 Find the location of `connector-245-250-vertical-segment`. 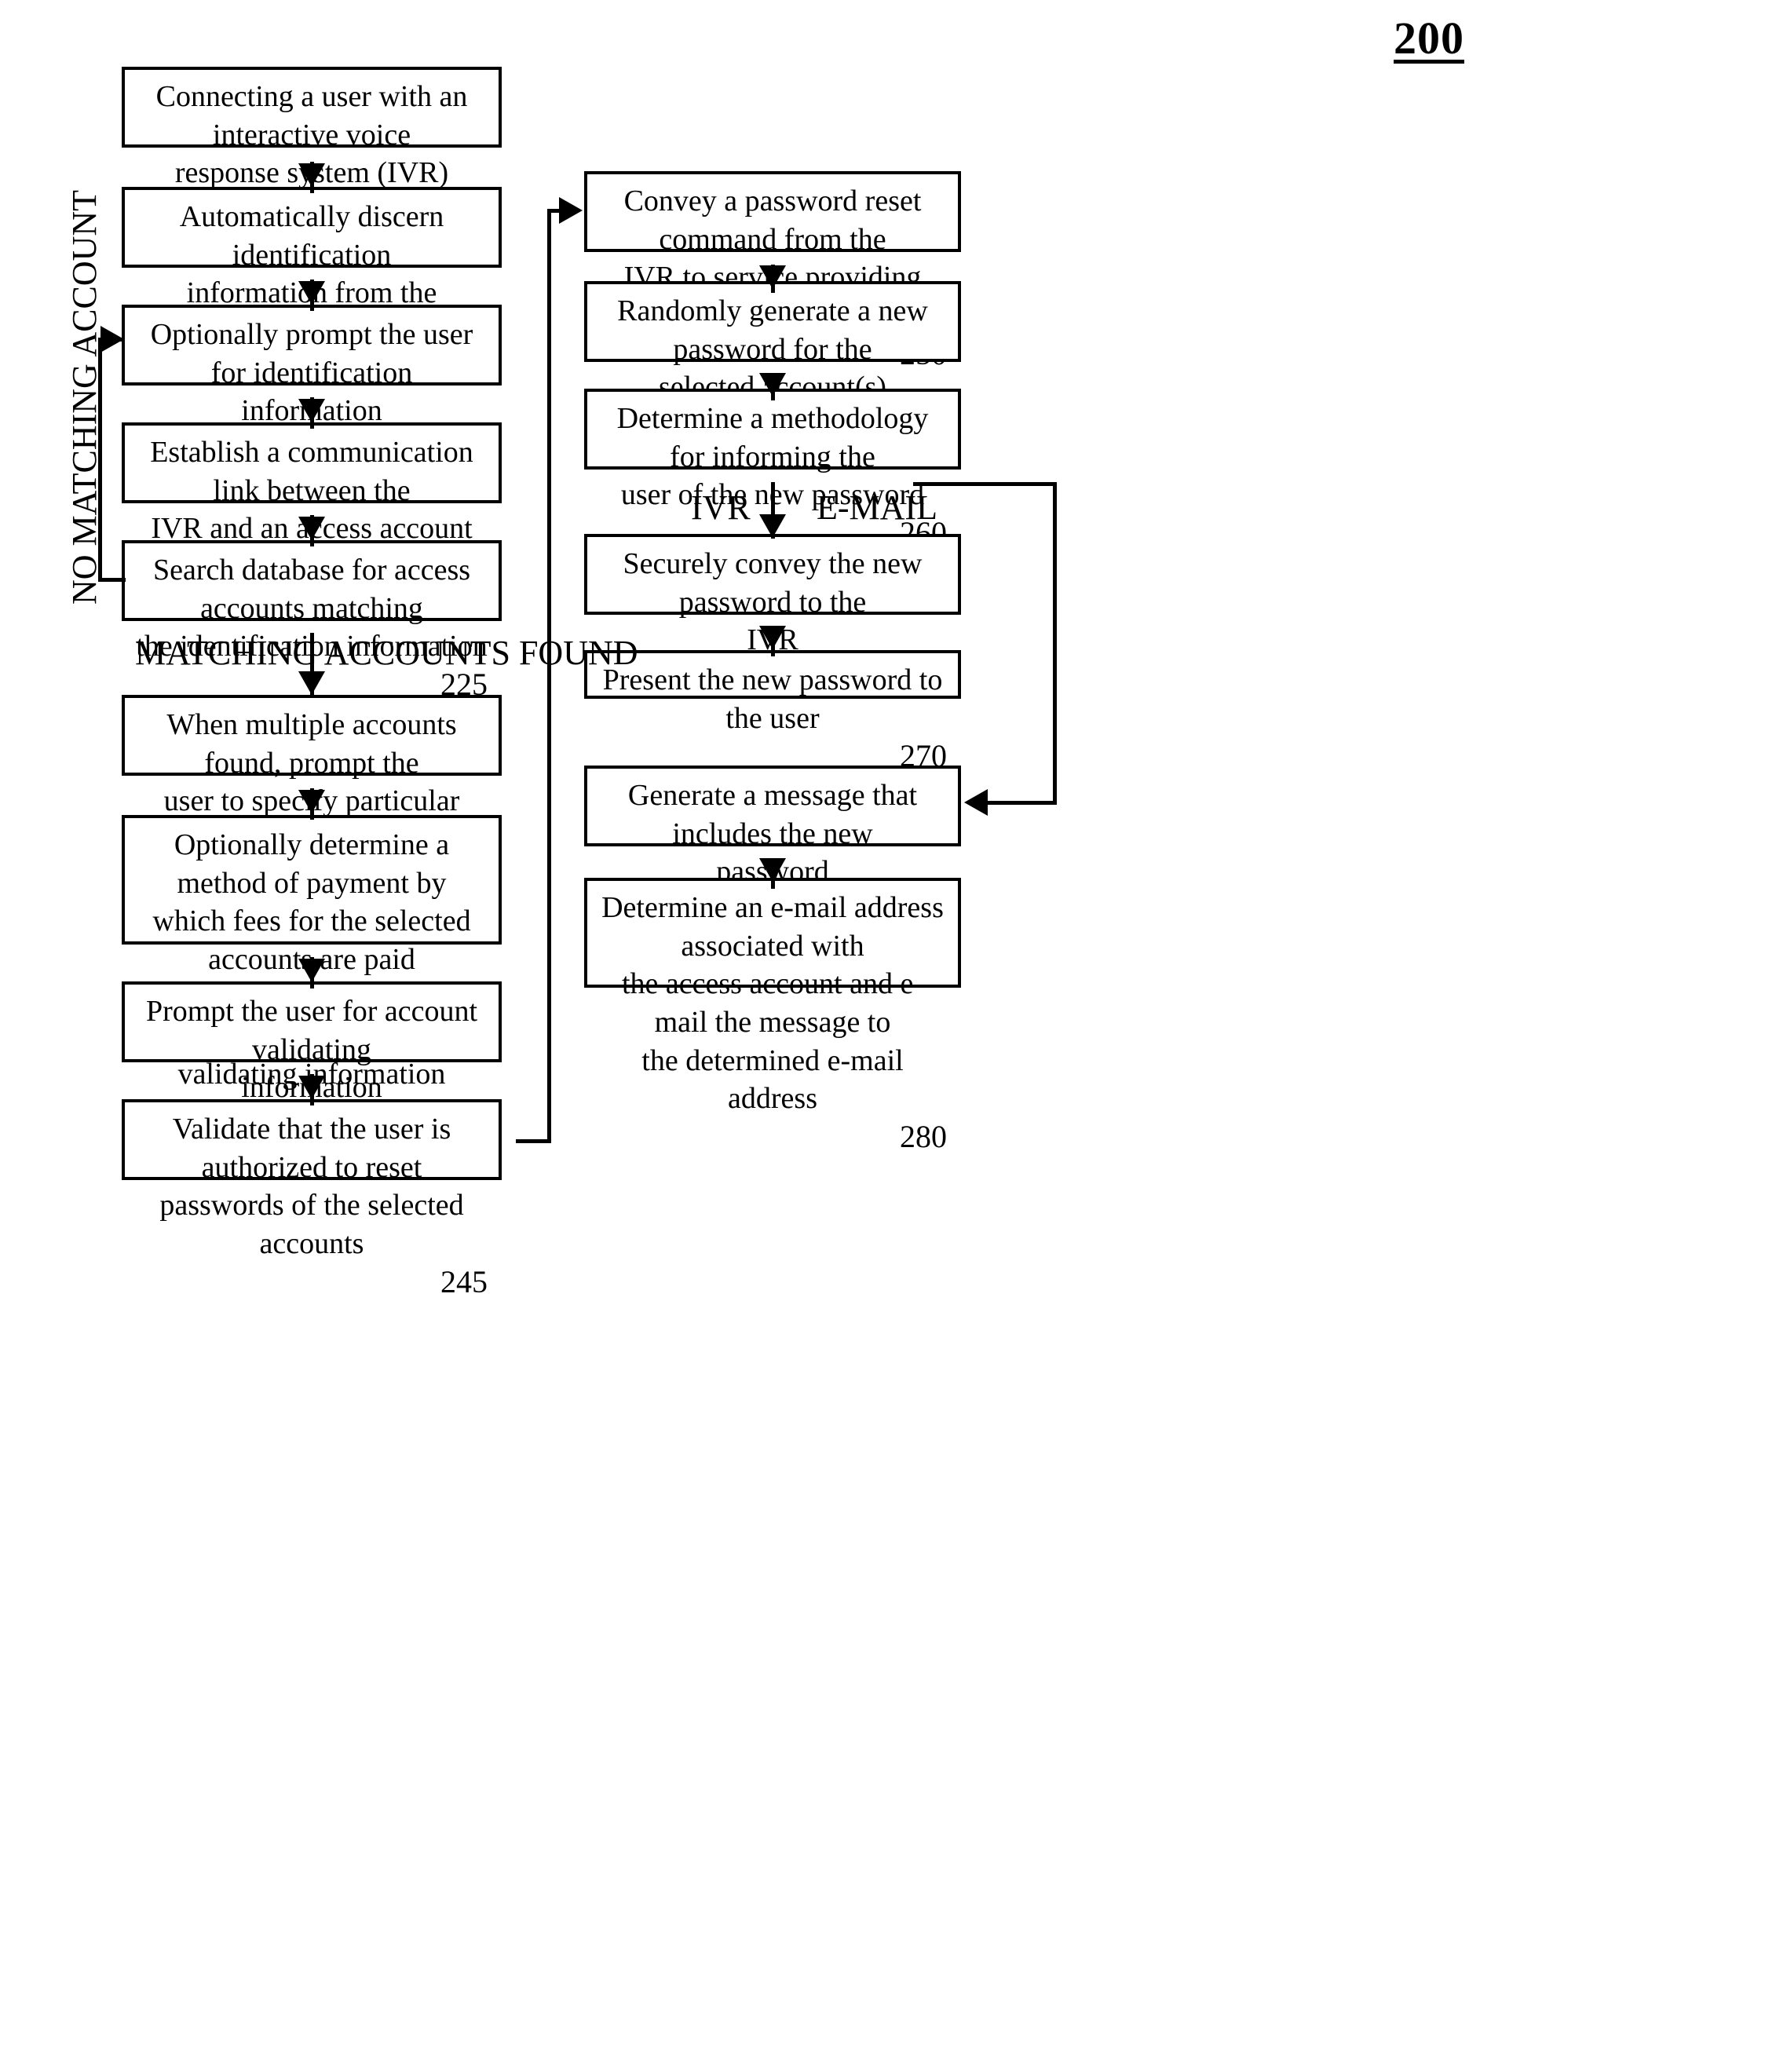

connector-245-250-vertical-segment is located at coordinates (549, 675).